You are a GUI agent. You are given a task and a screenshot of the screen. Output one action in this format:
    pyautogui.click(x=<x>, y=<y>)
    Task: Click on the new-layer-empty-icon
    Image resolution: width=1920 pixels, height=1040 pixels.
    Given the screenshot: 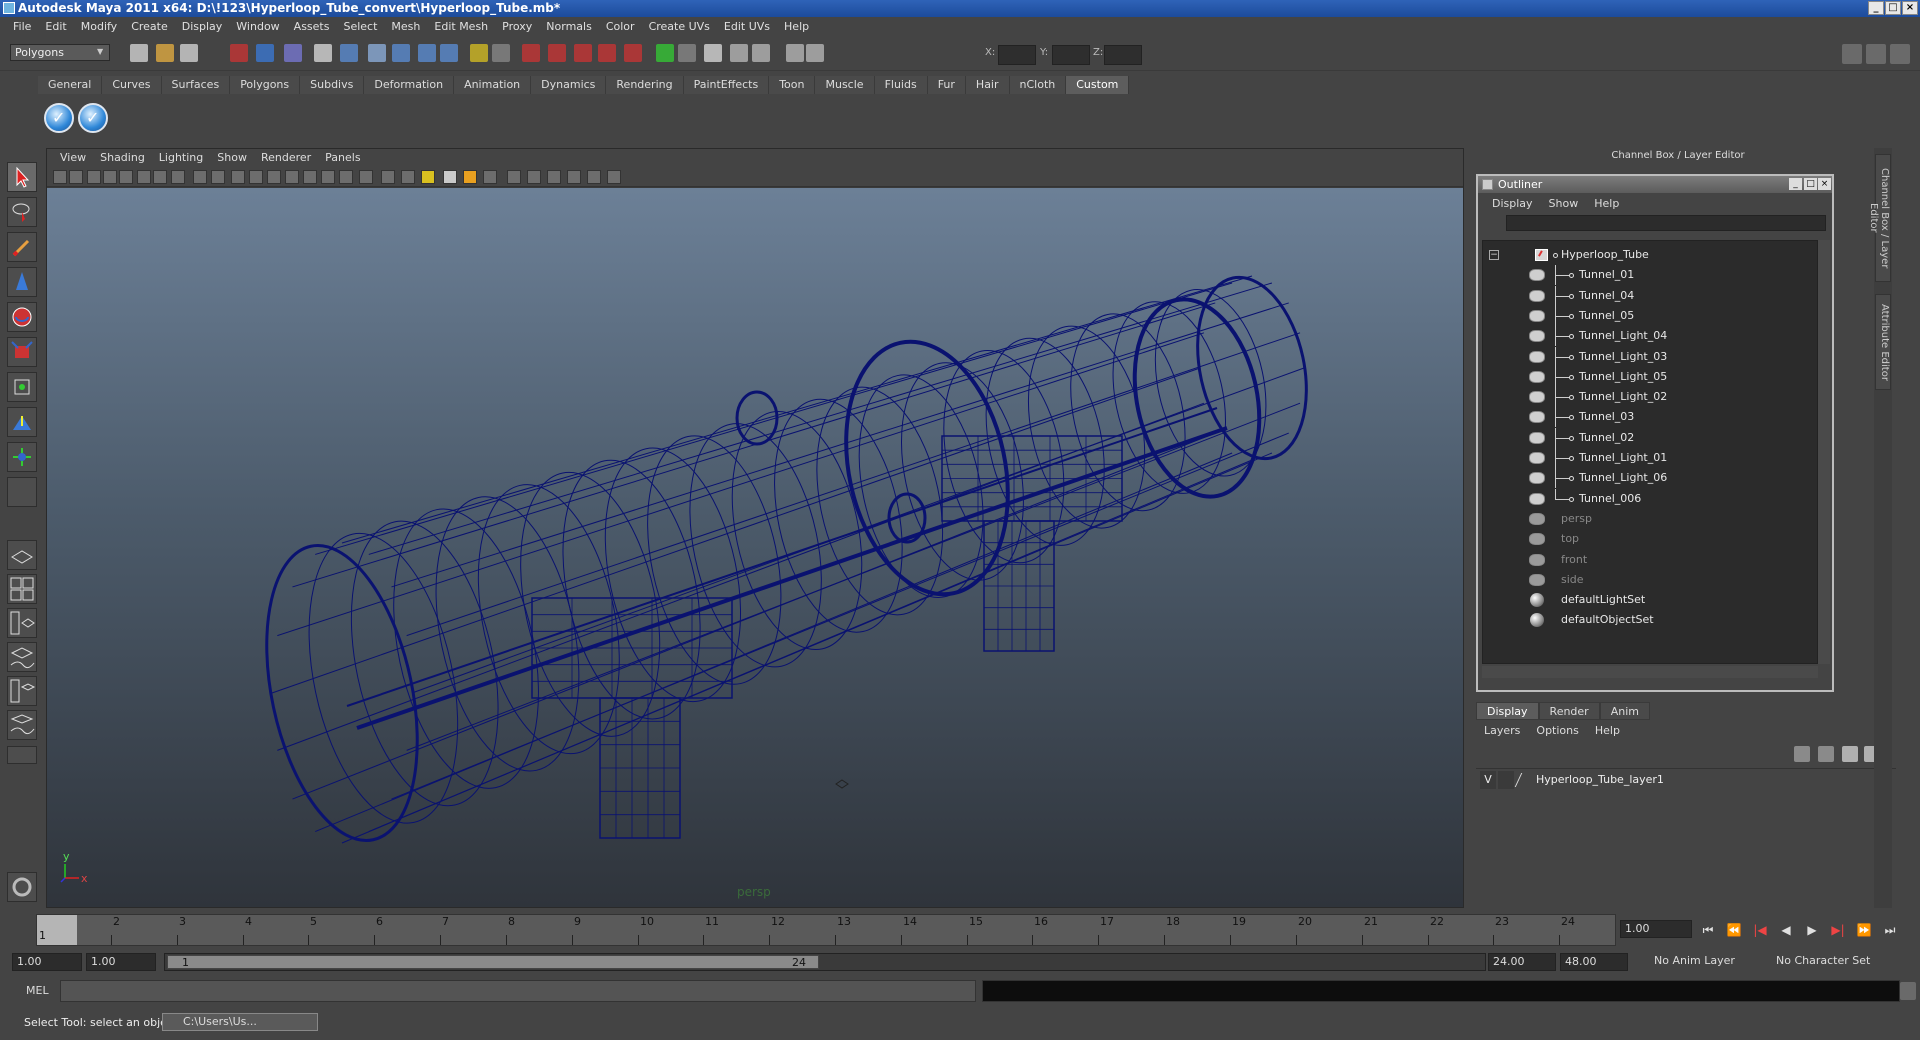 What is the action you would take?
    pyautogui.click(x=1802, y=754)
    